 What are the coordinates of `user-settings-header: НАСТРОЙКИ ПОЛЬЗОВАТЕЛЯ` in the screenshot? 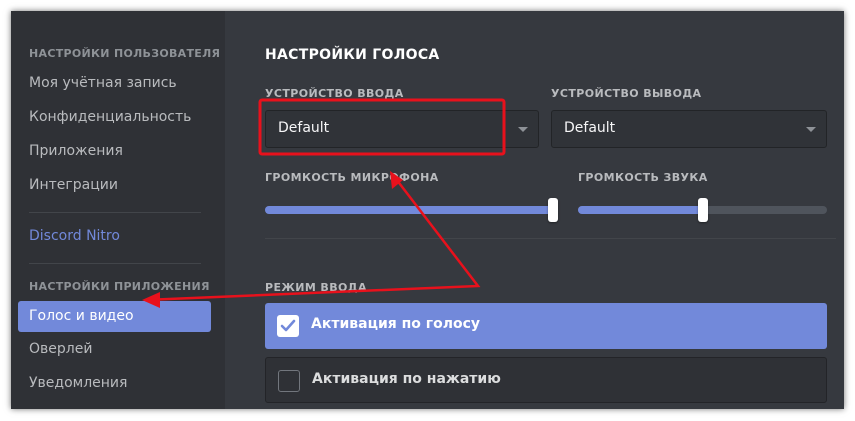 It's located at (125, 53).